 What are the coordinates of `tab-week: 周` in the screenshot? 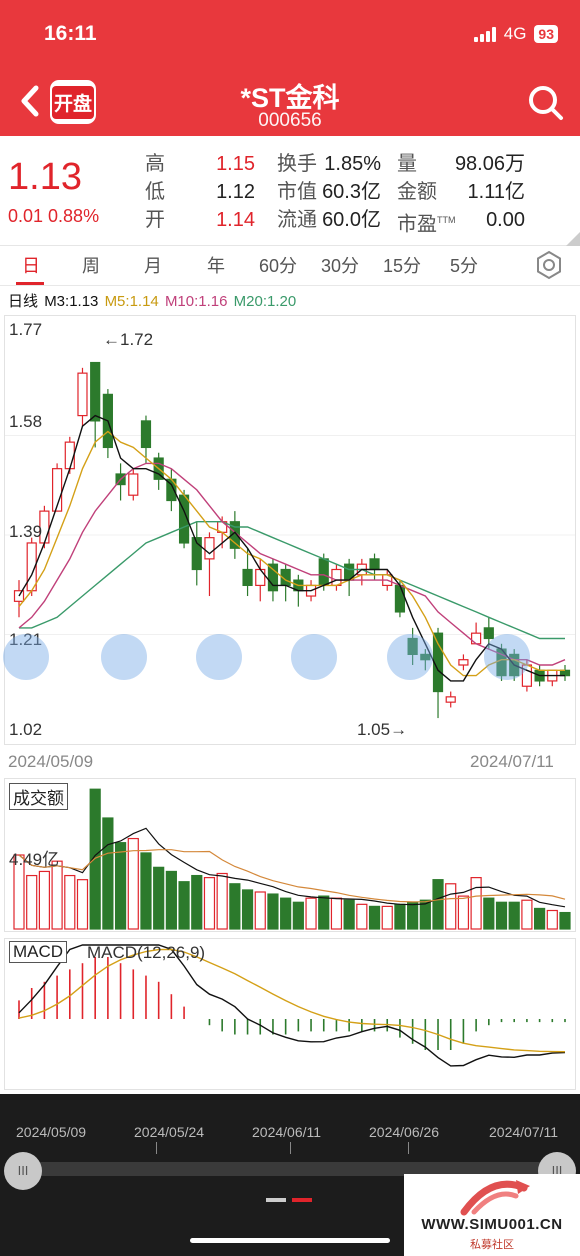 It's located at (91, 265).